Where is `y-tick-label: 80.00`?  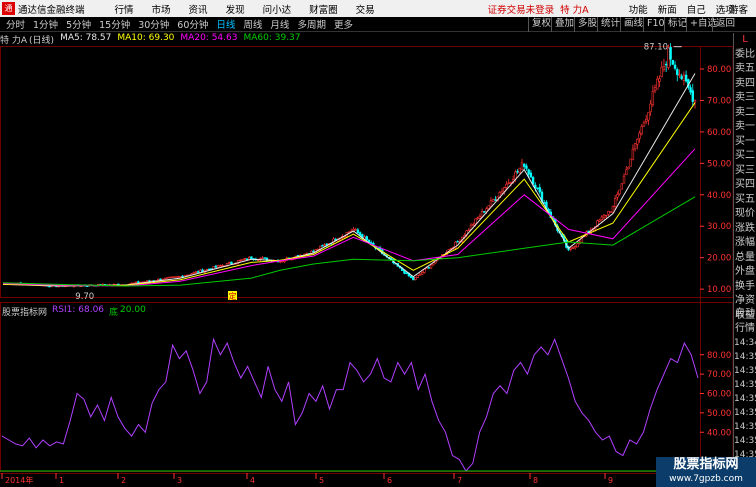
y-tick-label: 80.00 is located at coordinates (719, 70).